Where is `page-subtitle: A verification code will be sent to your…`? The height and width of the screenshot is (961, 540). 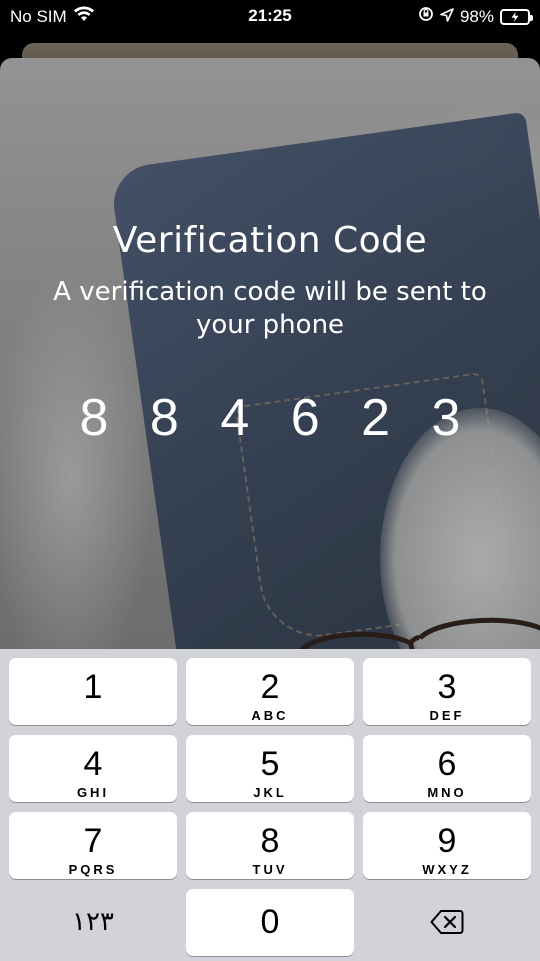 page-subtitle: A verification code will be sent to your… is located at coordinates (270, 308).